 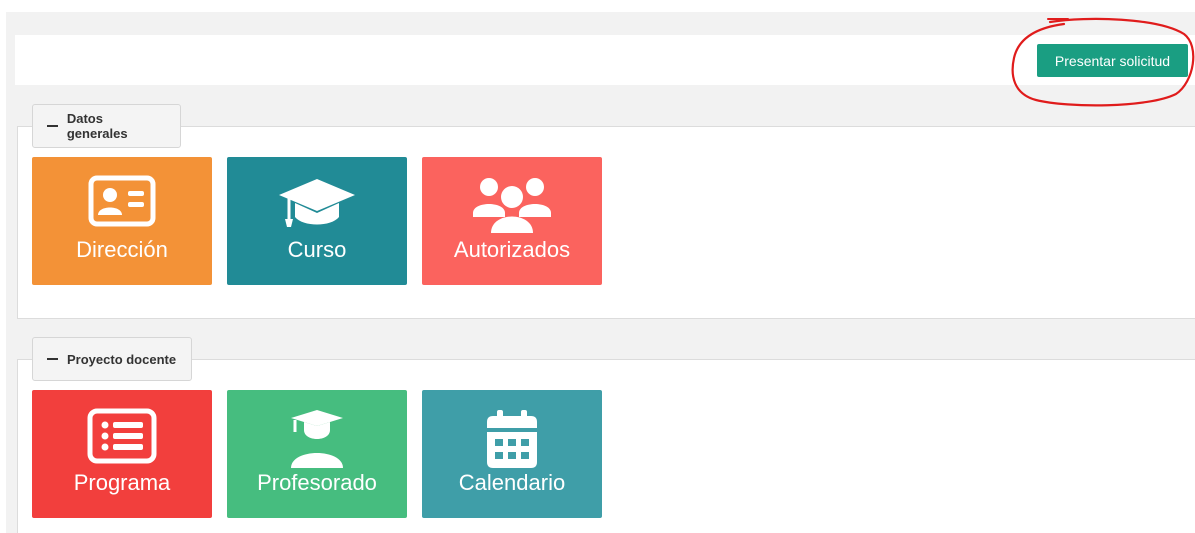 What do you see at coordinates (317, 203) in the screenshot?
I see `graduation-cap-icon` at bounding box center [317, 203].